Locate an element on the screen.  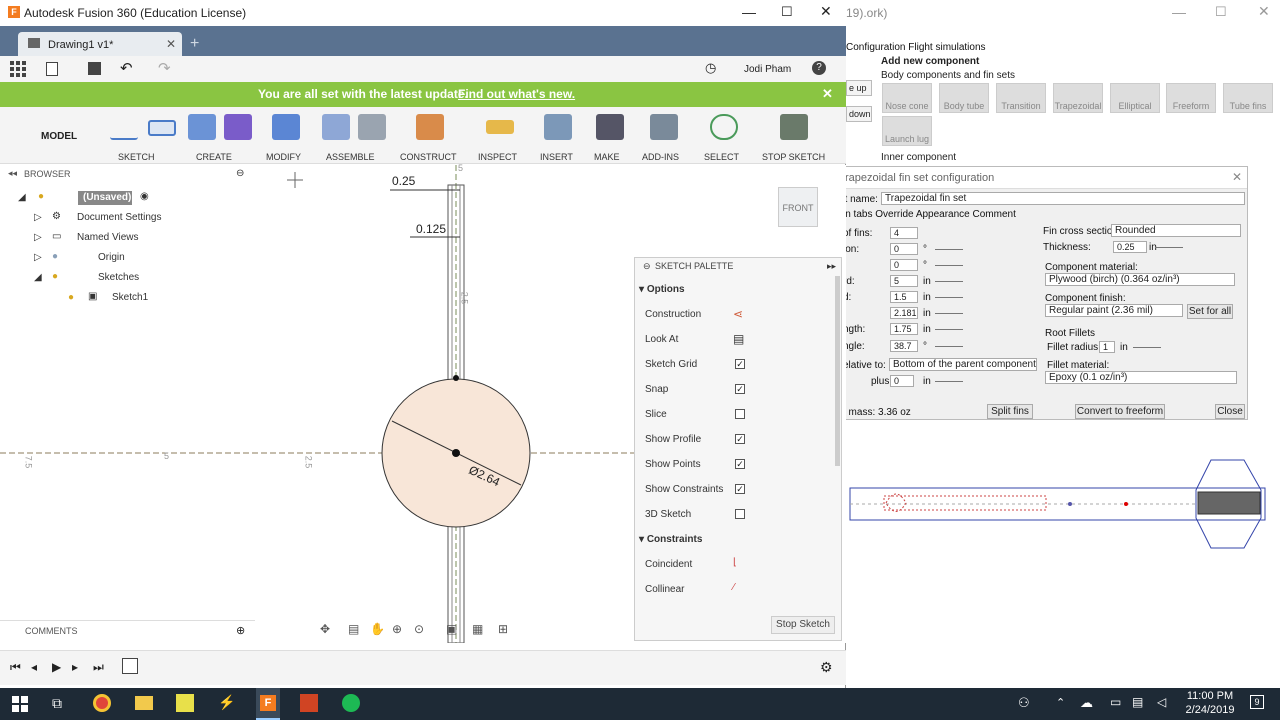
material-select: Plywood (birch) (0.364 oz/in³) is located at coordinates (1140, 279).